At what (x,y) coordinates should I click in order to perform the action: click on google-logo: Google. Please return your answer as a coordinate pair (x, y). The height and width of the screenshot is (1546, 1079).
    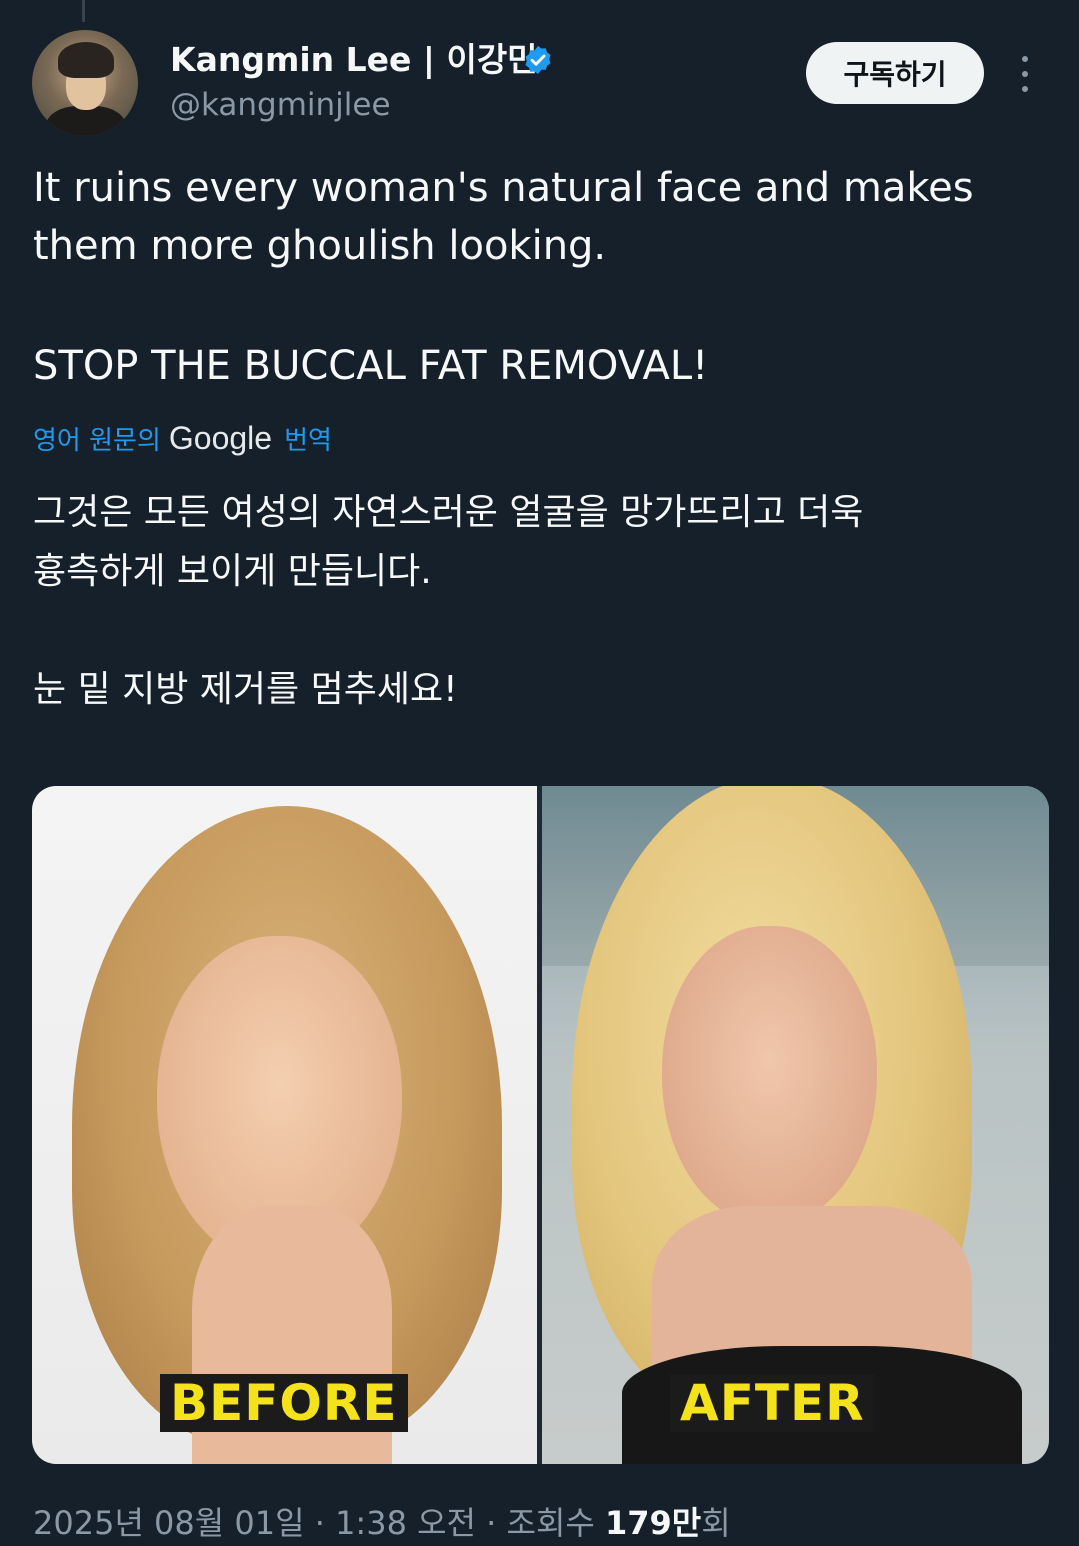
    Looking at the image, I should click on (220, 437).